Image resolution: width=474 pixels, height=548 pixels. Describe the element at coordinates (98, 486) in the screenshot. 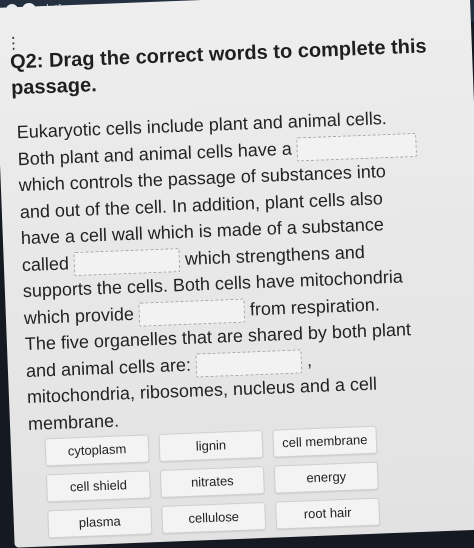

I see `word-chip-cell-shield: cell shield` at that location.